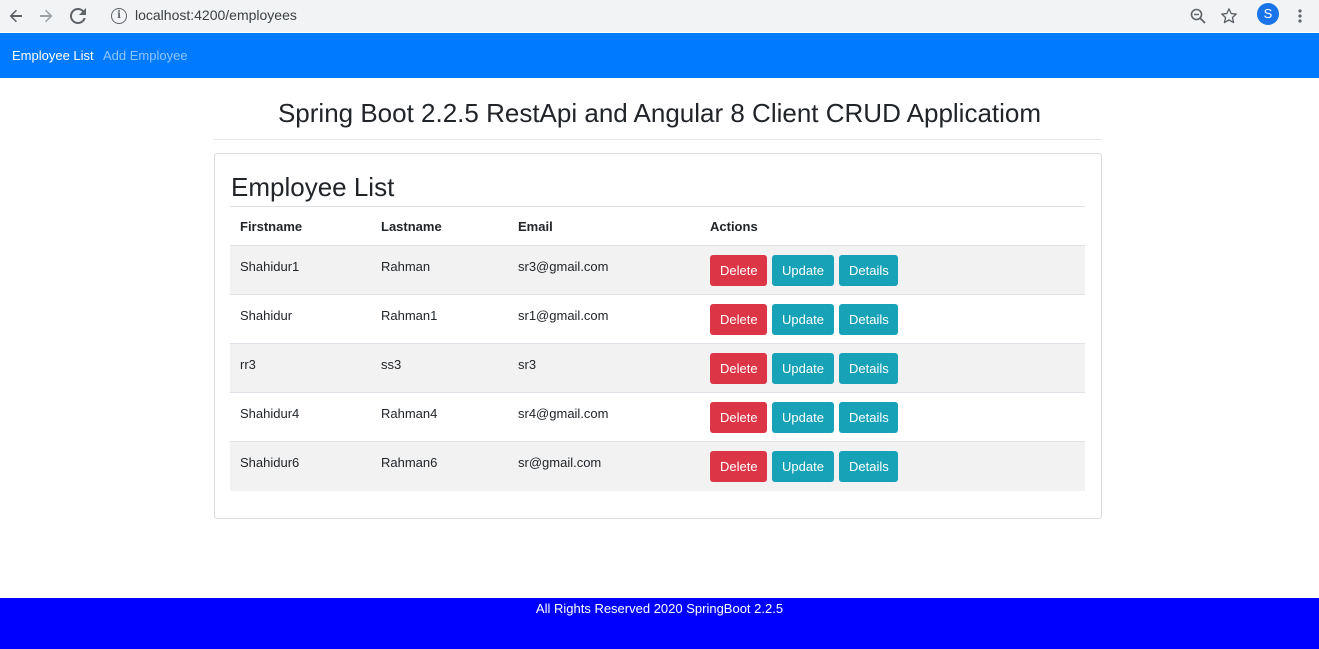 The height and width of the screenshot is (649, 1319). Describe the element at coordinates (300, 466) in the screenshot. I see `cell-firstname: Shahidur6` at that location.